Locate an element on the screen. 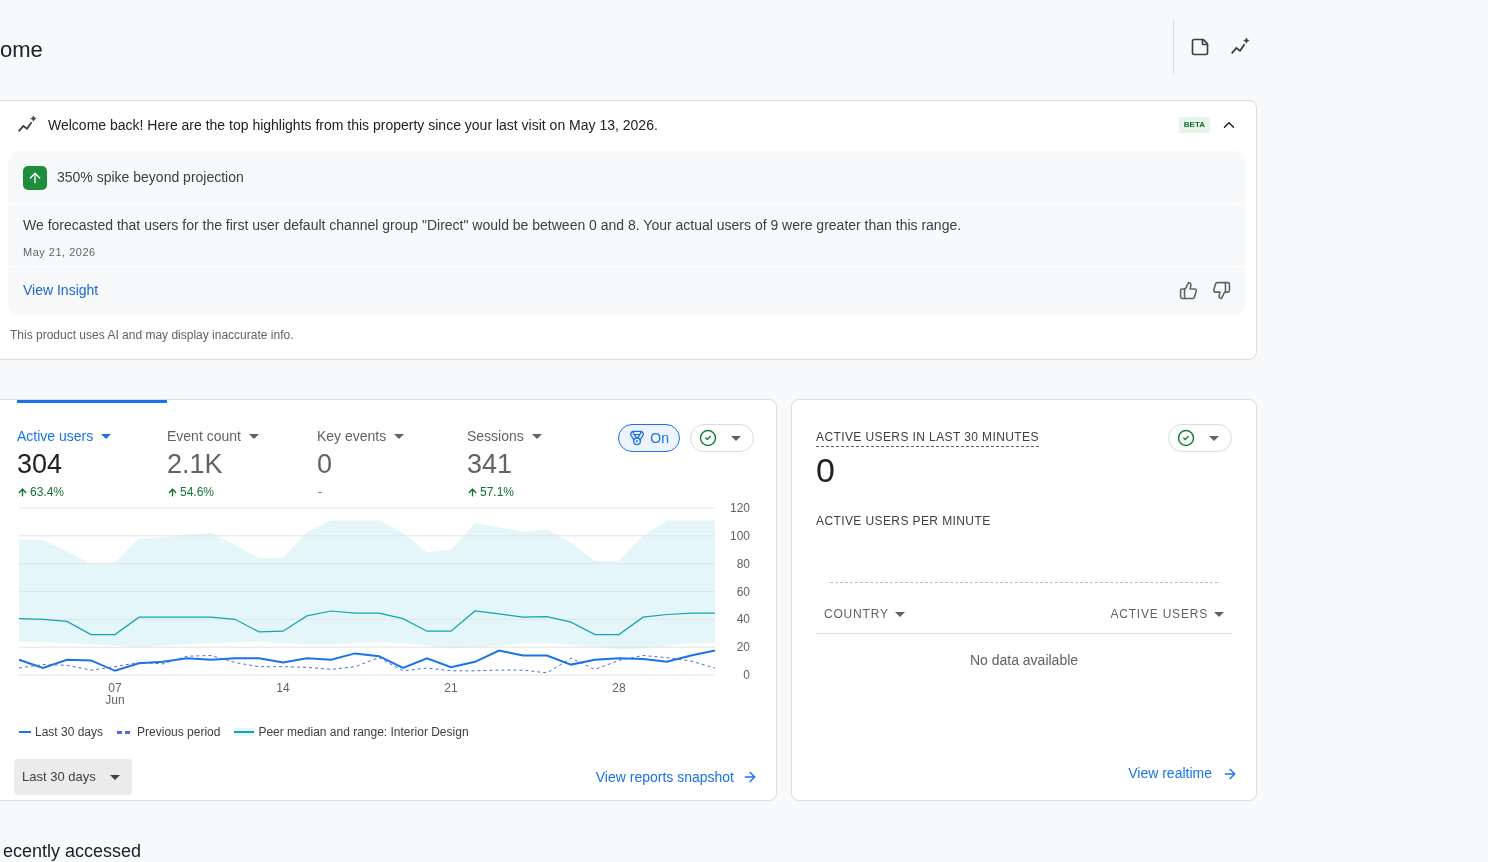 The height and width of the screenshot is (862, 1488). legend-line-icon is located at coordinates (25, 732).